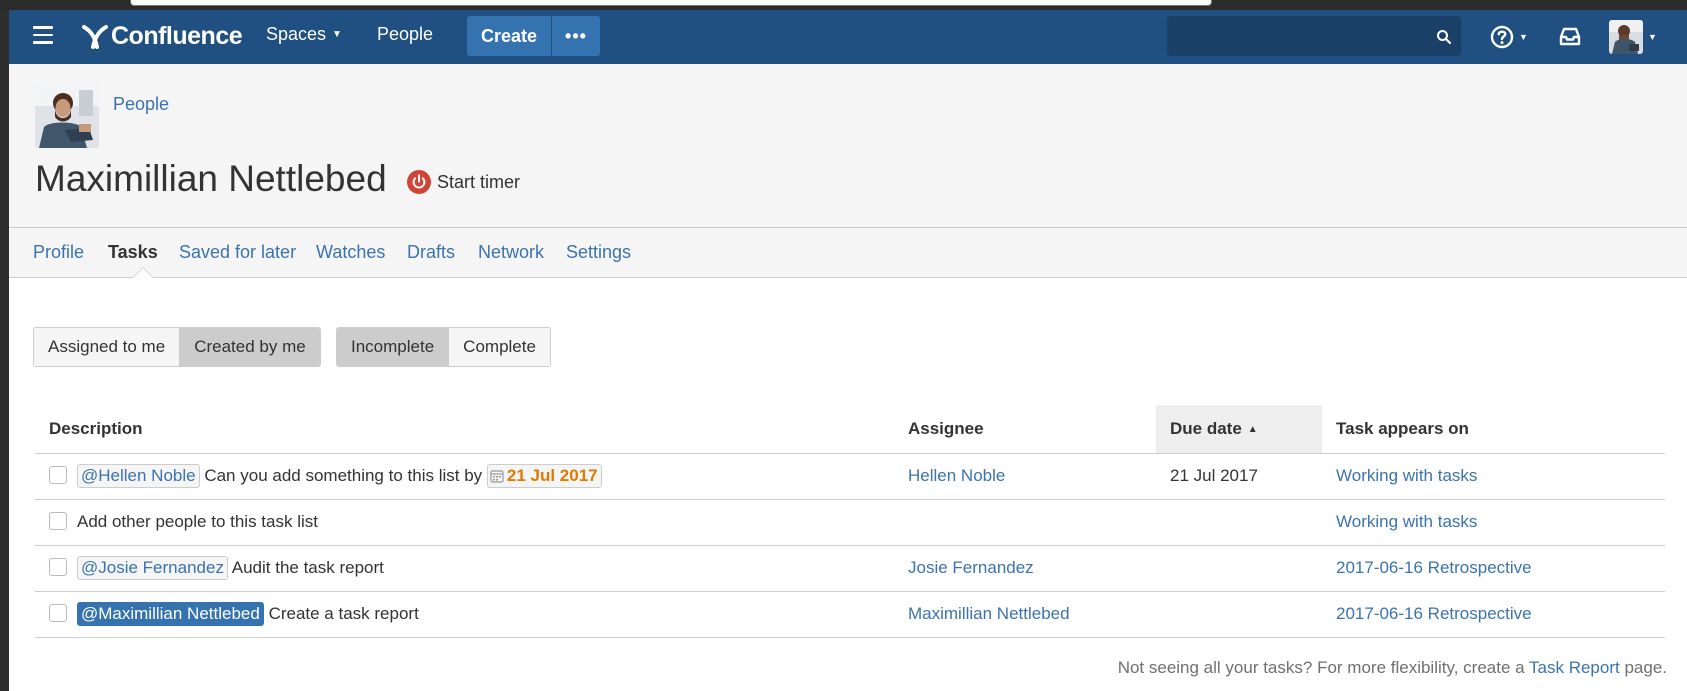 The image size is (1687, 691). I want to click on notifications-icon, so click(1570, 37).